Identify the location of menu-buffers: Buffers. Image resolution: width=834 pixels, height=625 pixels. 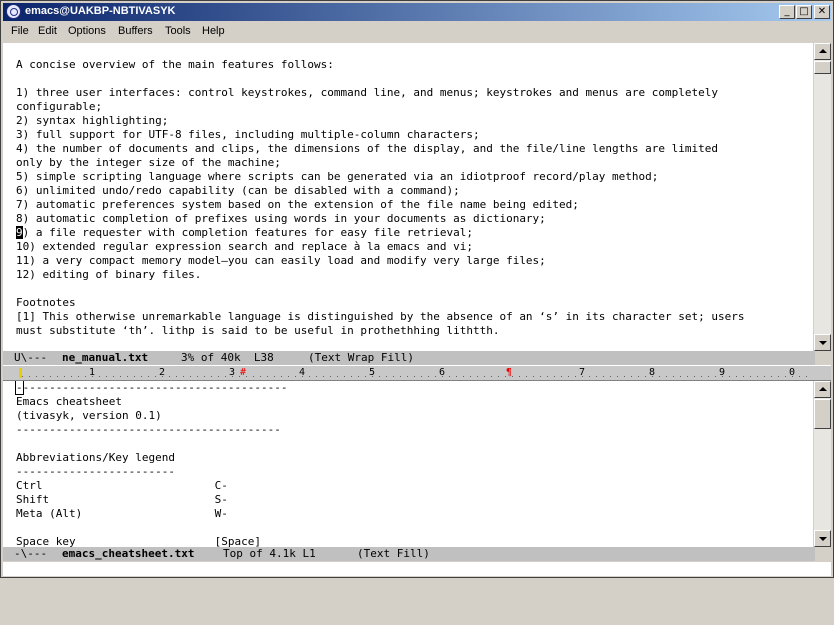
(135, 31).